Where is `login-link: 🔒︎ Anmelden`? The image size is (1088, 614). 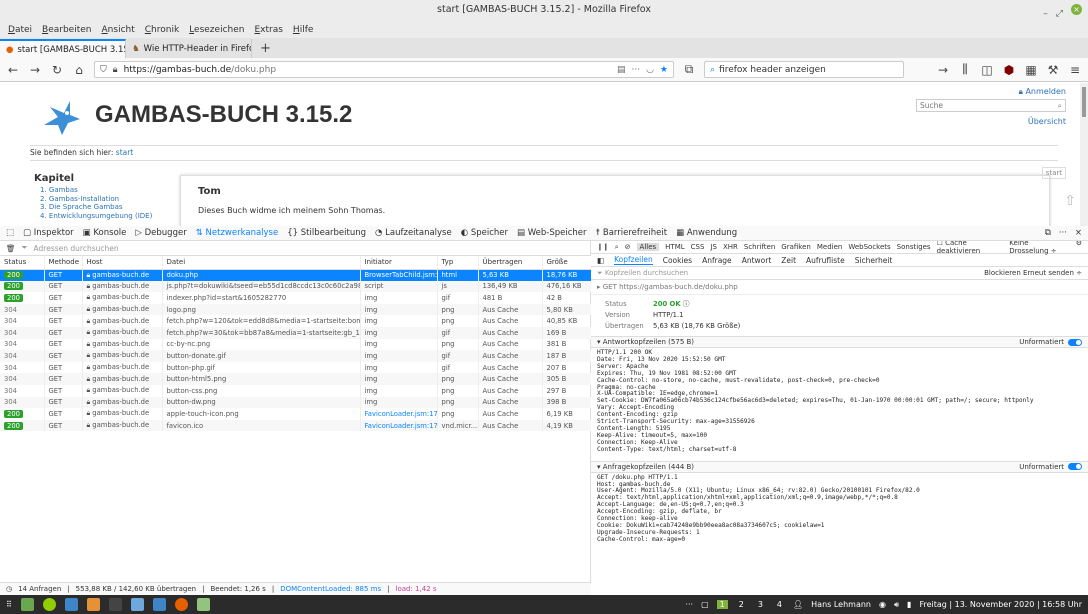
login-link: 🔒︎ Anmelden is located at coordinates (1042, 92).